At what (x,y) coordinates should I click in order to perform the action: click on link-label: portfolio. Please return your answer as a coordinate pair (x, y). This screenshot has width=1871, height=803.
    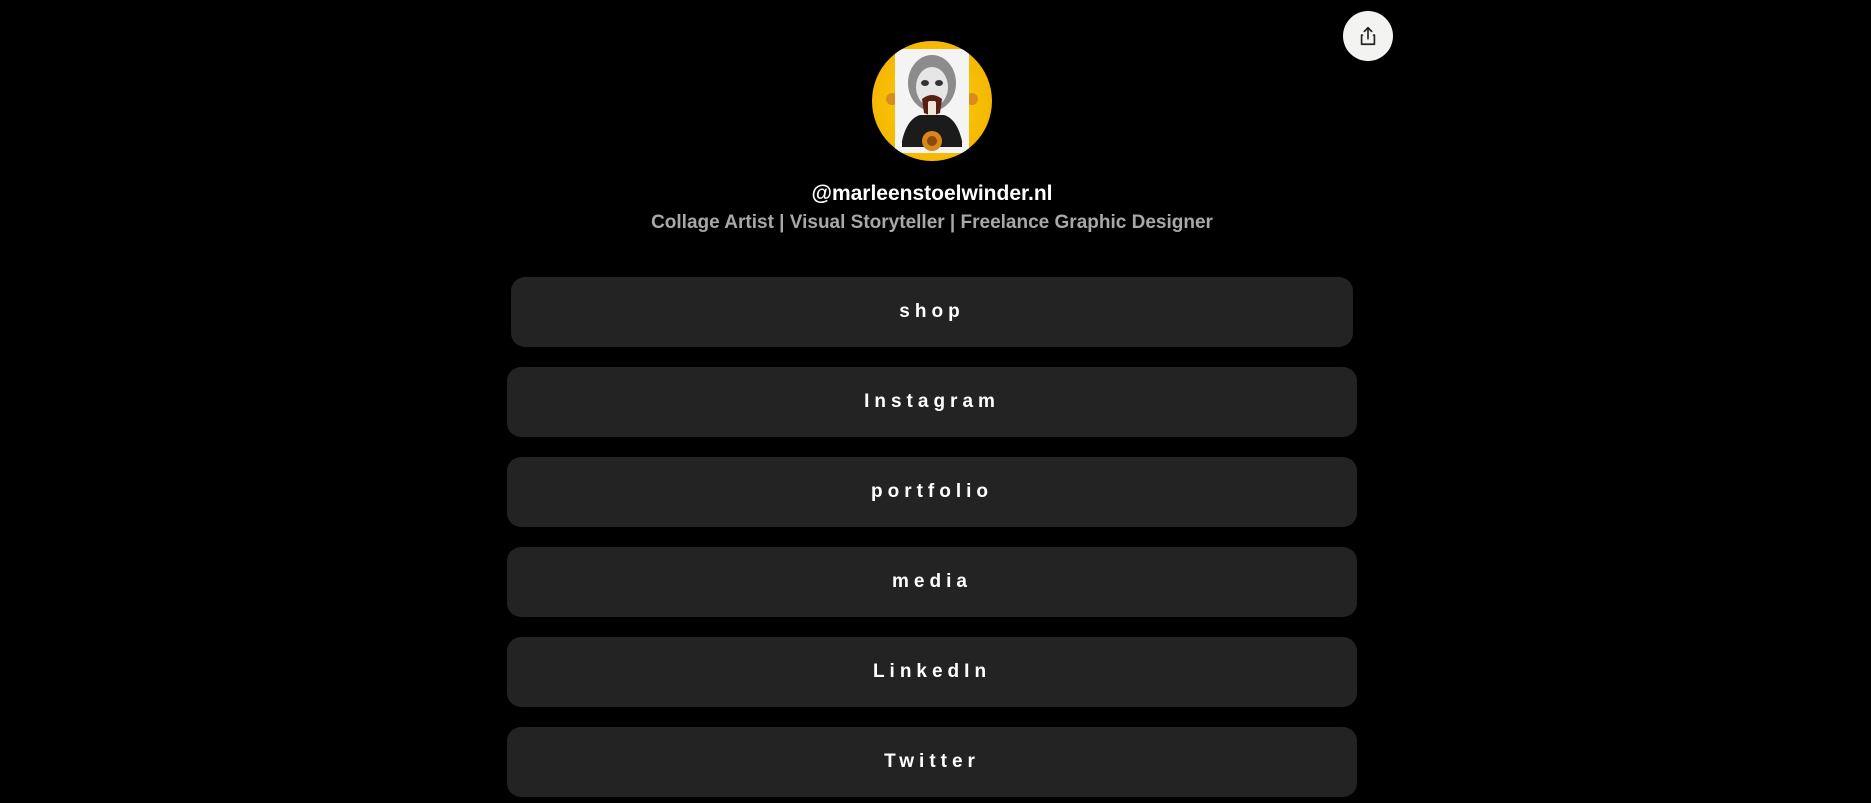
    Looking at the image, I should click on (932, 491).